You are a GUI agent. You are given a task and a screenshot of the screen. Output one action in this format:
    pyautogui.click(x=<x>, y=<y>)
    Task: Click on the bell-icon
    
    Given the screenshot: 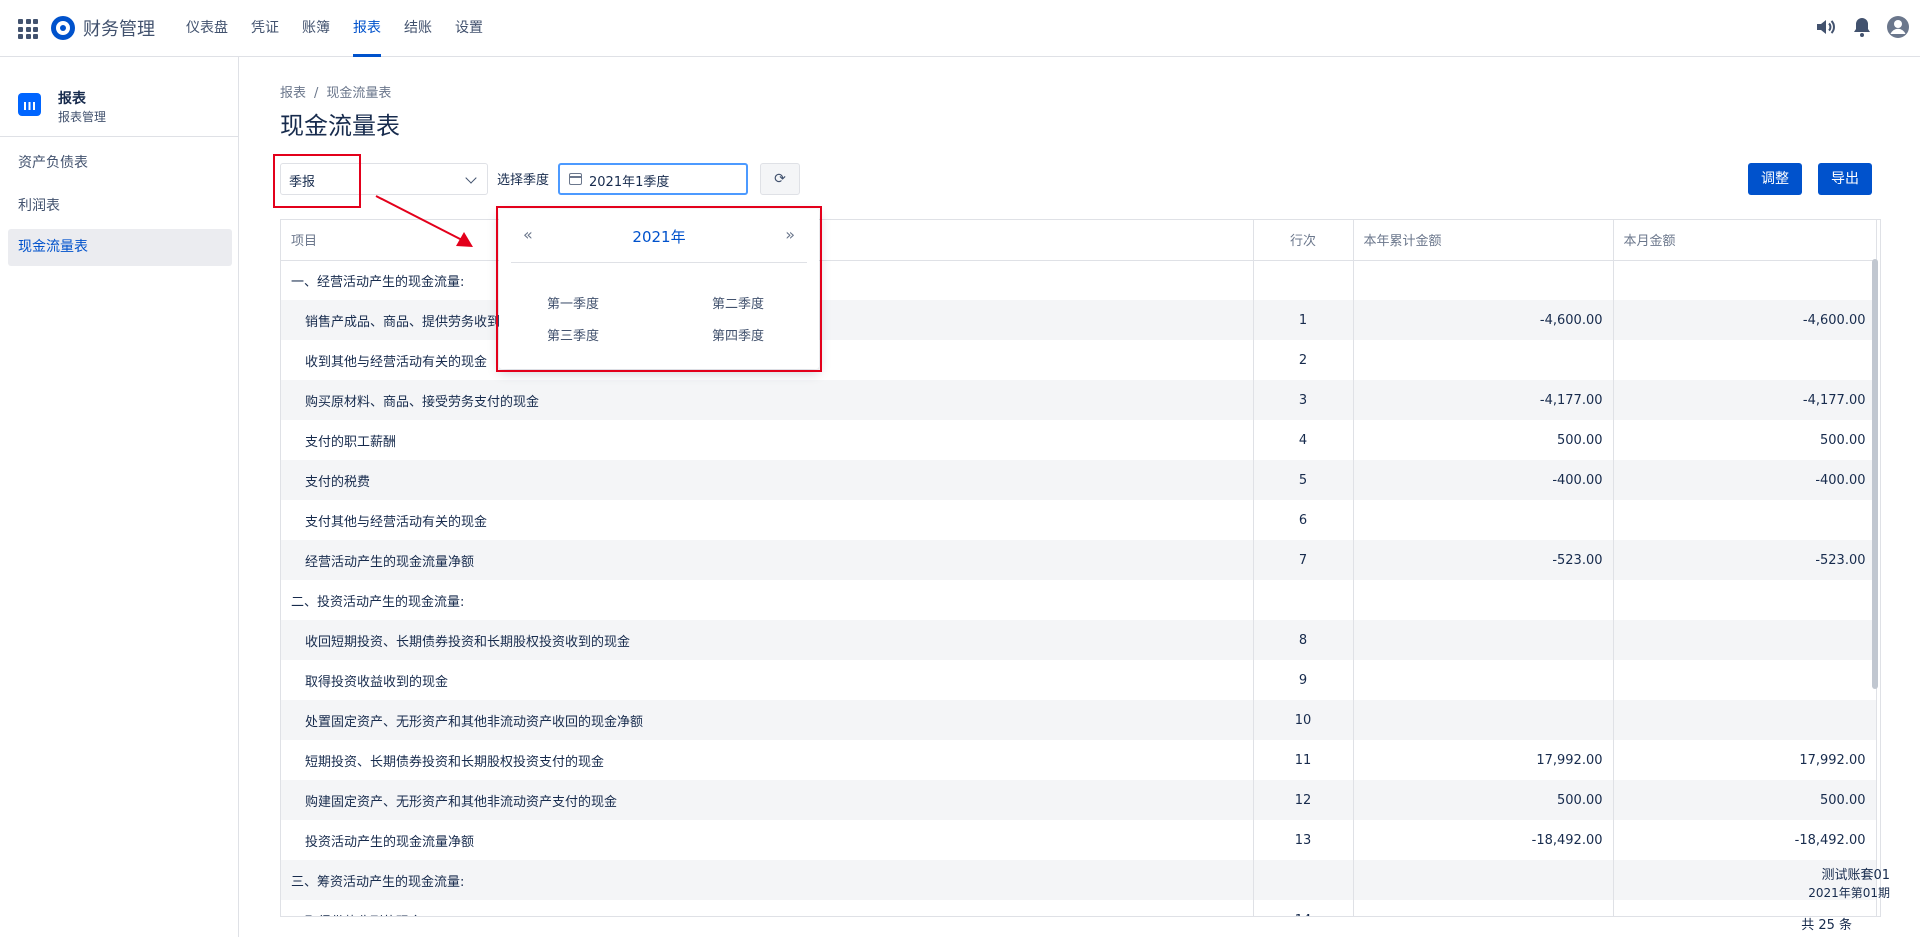 What is the action you would take?
    pyautogui.click(x=1862, y=27)
    